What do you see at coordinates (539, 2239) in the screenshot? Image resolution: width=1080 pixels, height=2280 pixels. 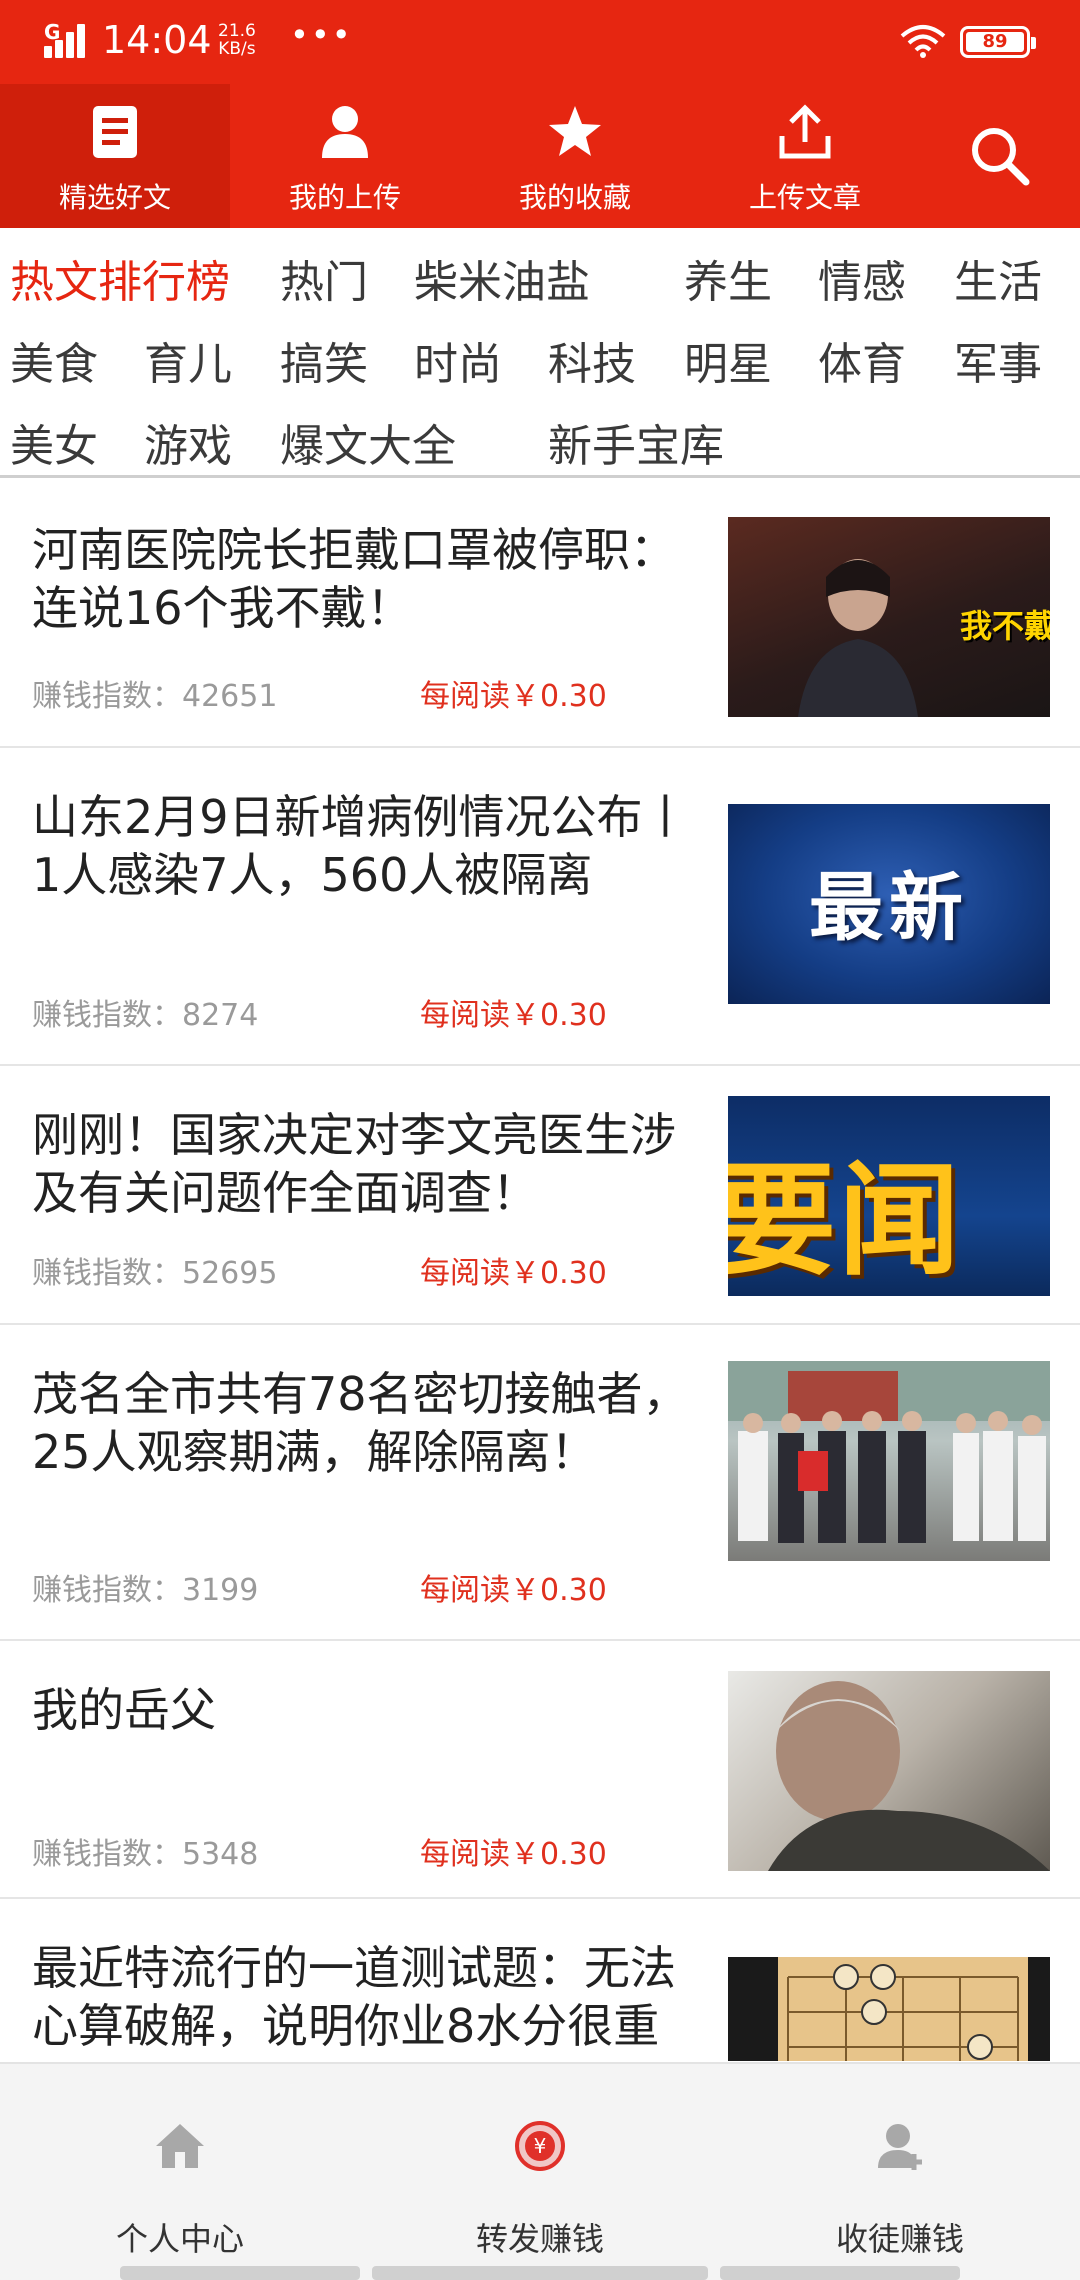 I see `tab-label: 转发赚钱` at bounding box center [539, 2239].